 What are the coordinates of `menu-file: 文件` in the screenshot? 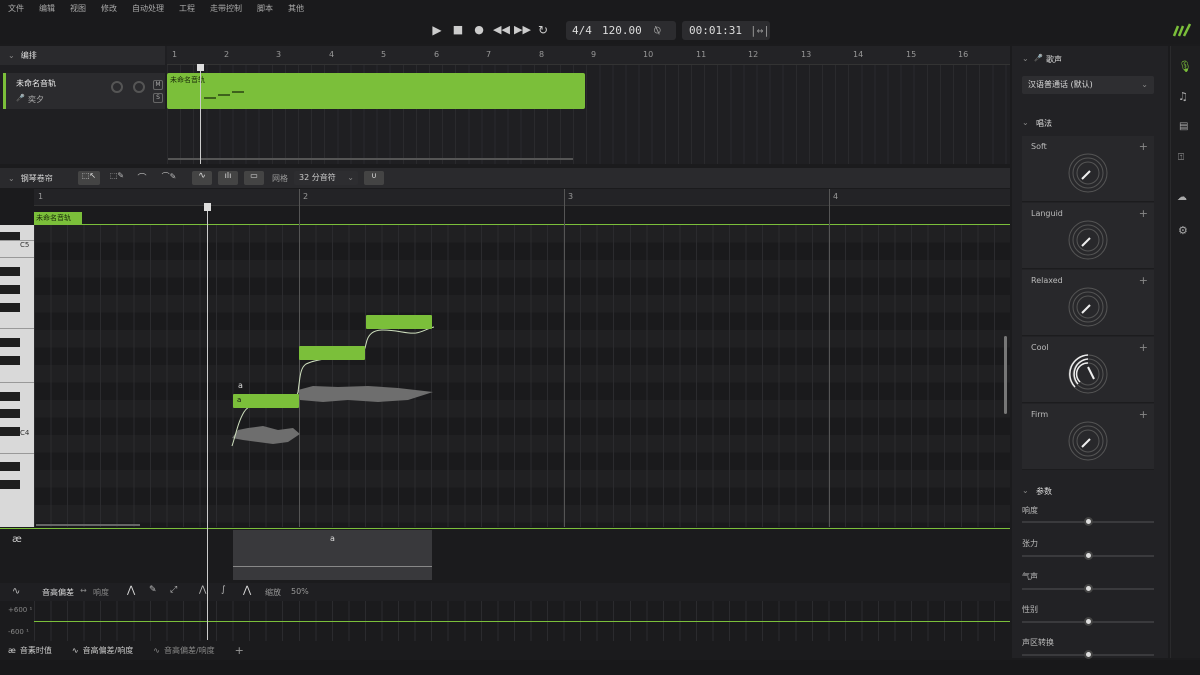 It's located at (16, 8).